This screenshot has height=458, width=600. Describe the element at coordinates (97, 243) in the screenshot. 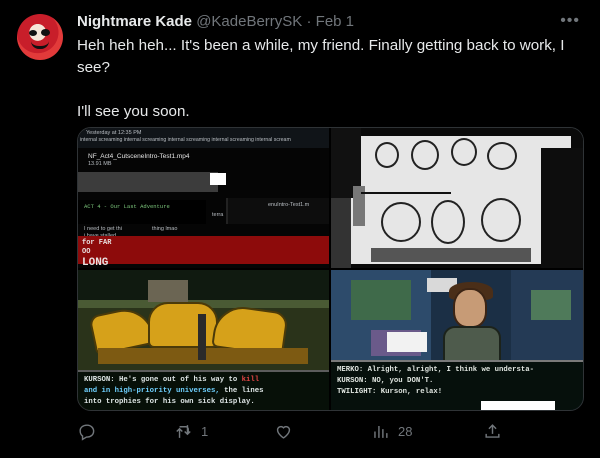

I see `chat-emphasis: for FAR` at that location.